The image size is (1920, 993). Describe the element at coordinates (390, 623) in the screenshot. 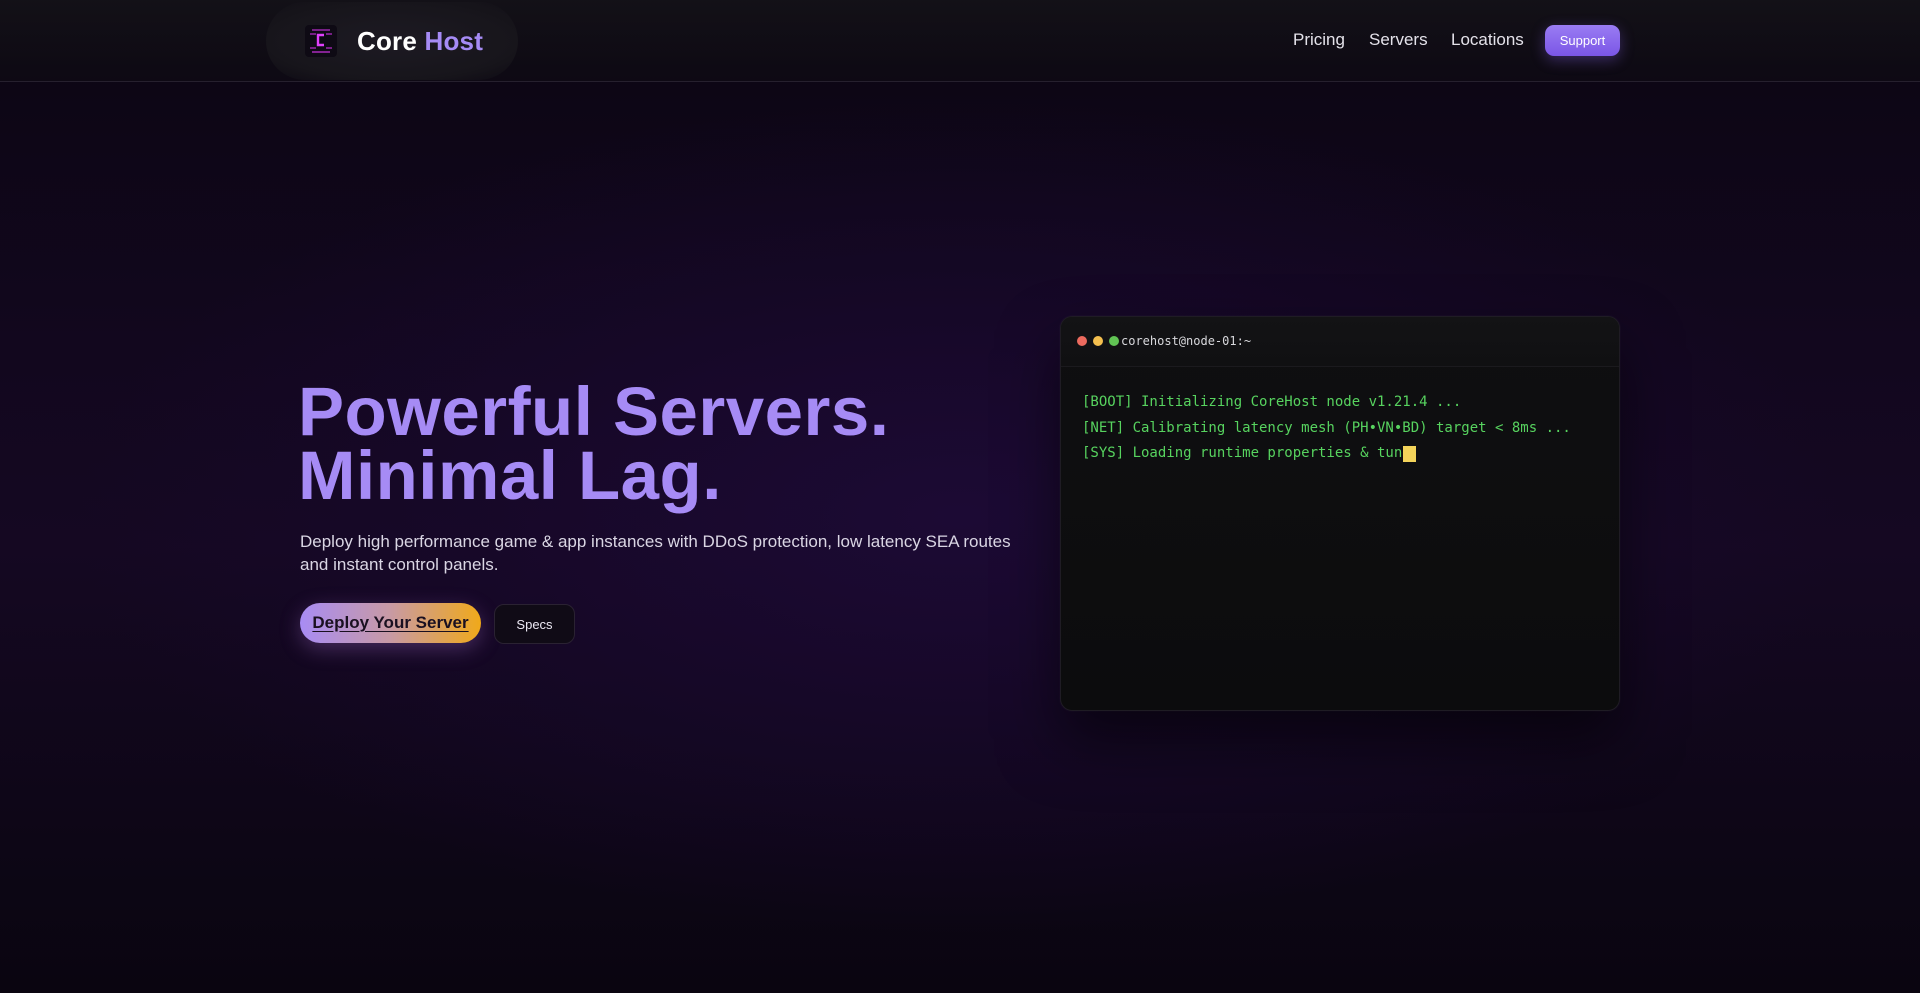

I see `deploy-server-button: Deploy Your Server` at that location.